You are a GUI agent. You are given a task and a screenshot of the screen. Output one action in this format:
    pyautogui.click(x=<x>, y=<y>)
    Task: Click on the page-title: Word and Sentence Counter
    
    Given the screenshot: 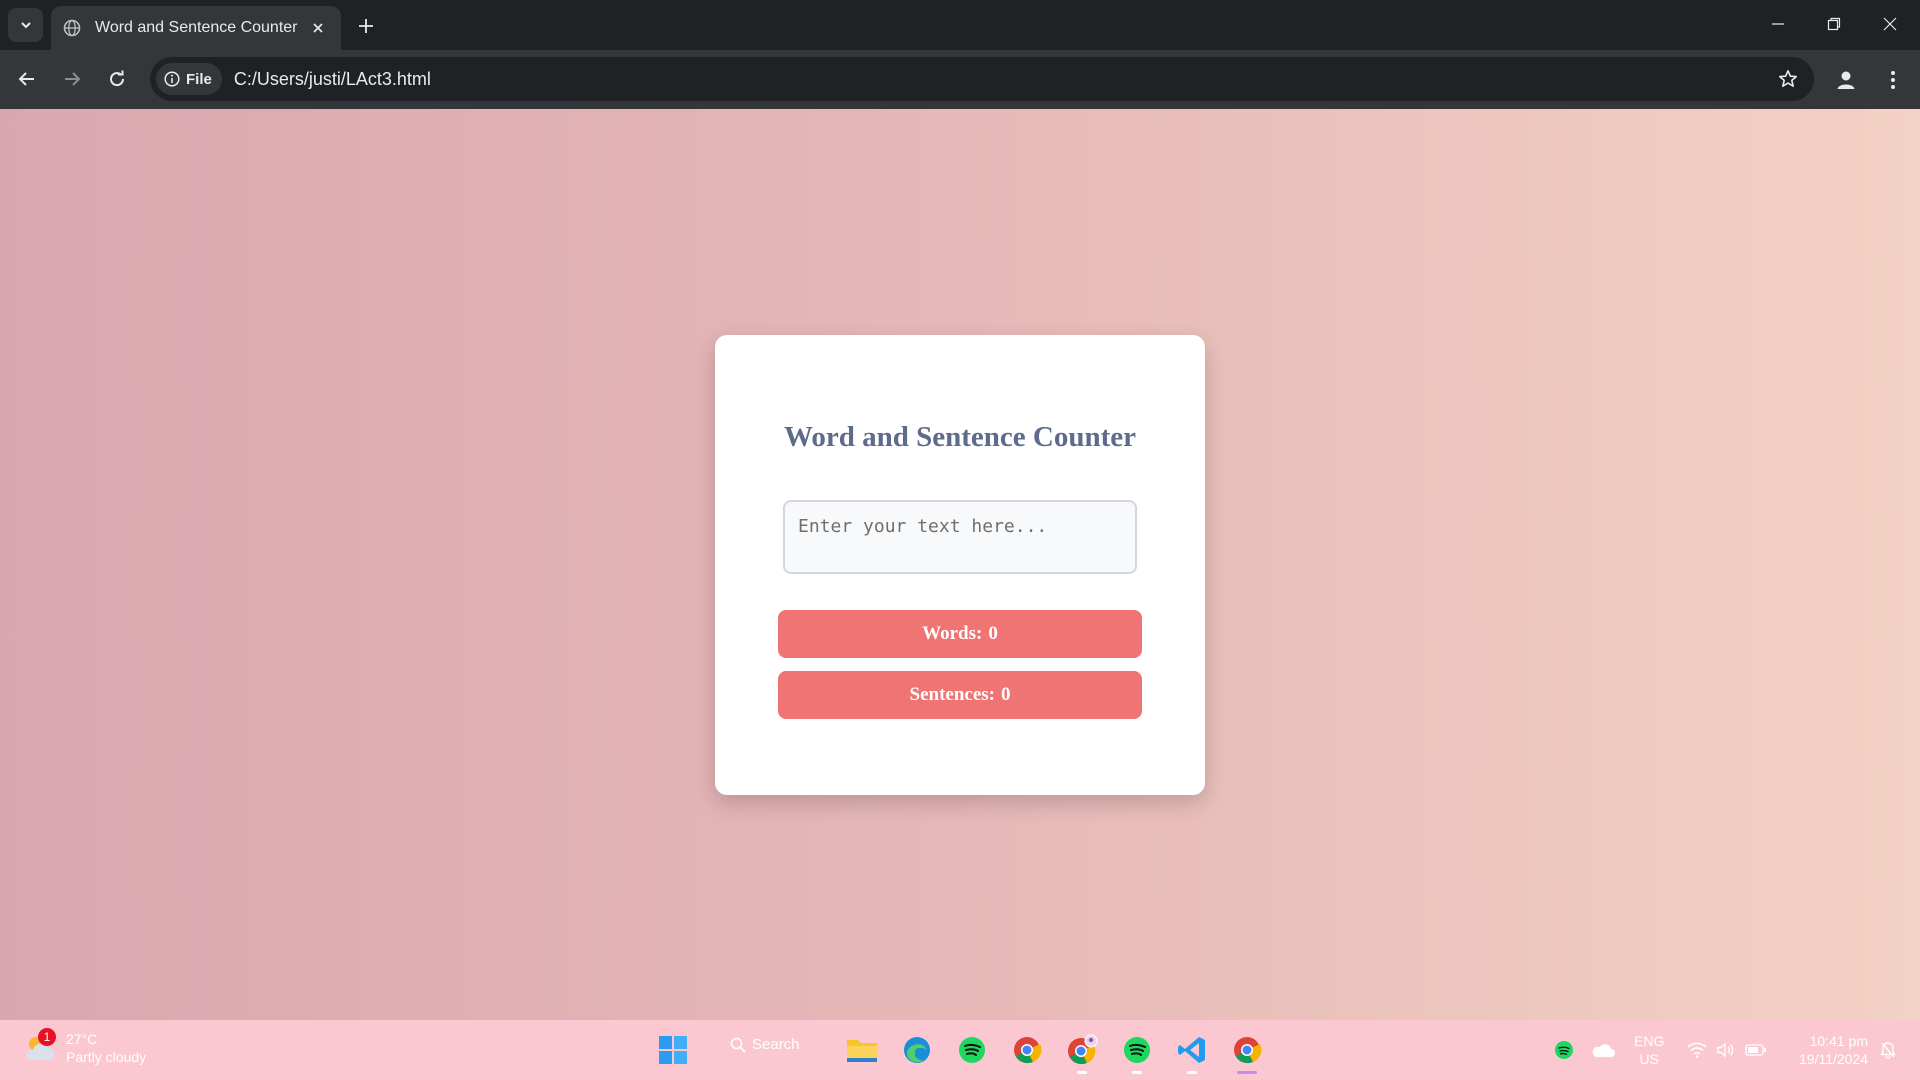 What is the action you would take?
    pyautogui.click(x=960, y=437)
    